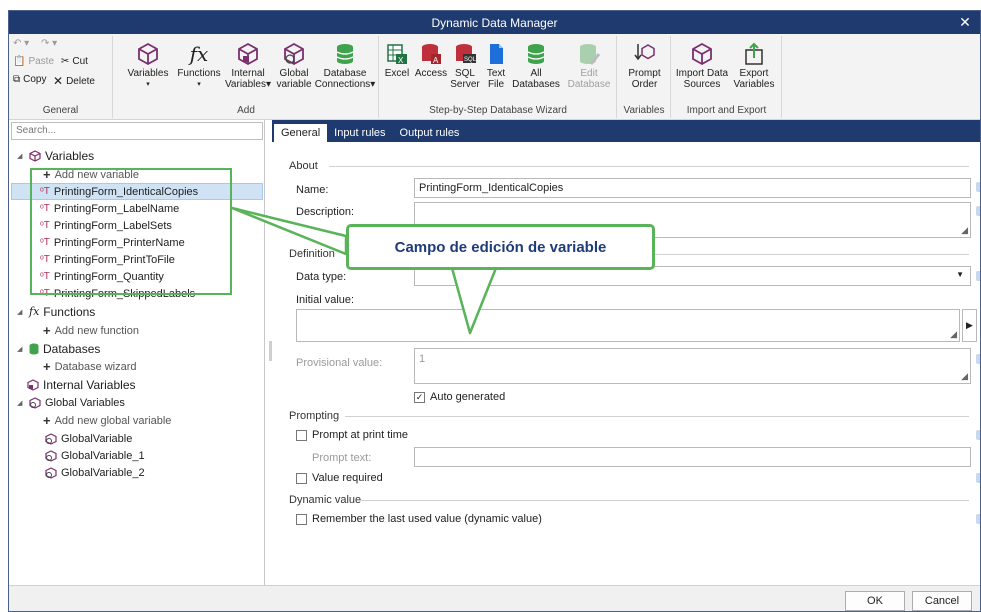  Describe the element at coordinates (702, 84) in the screenshot. I see `import-label-2: Sources` at that location.